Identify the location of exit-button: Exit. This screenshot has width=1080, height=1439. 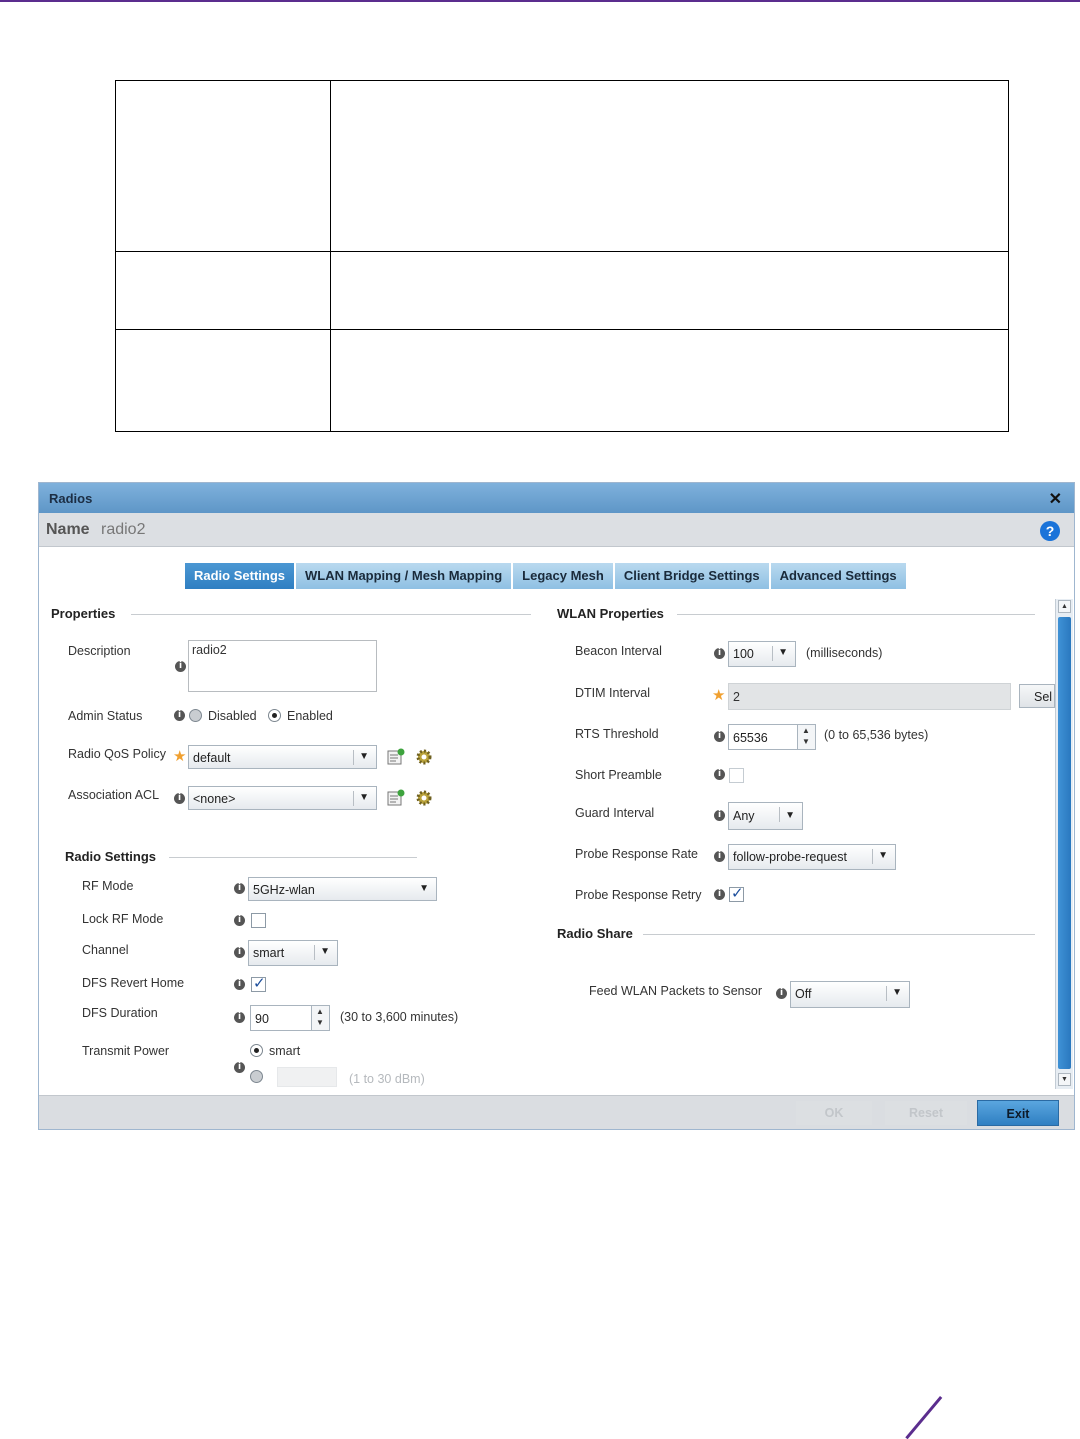
(1018, 1113).